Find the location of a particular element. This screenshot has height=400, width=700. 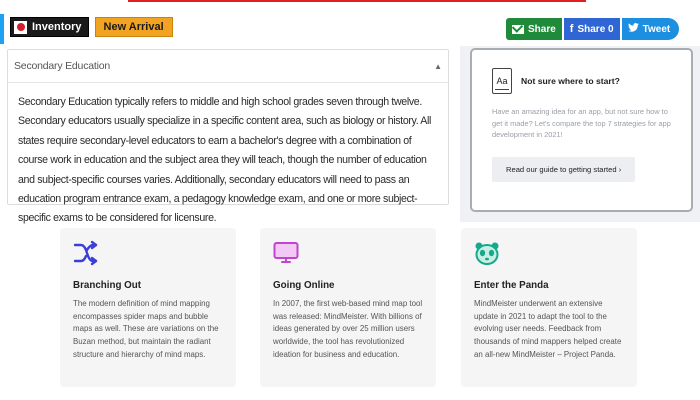

feature-title: Going Online is located at coordinates (304, 285).